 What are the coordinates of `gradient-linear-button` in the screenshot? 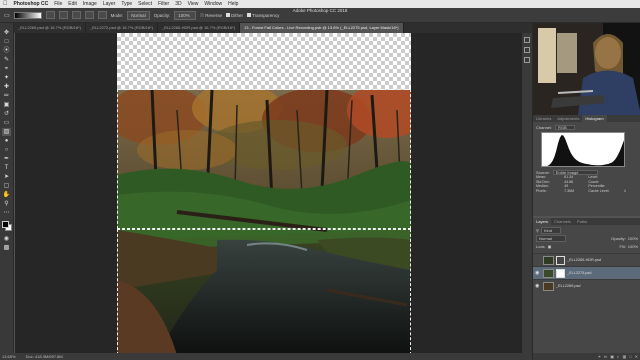 It's located at (50, 15).